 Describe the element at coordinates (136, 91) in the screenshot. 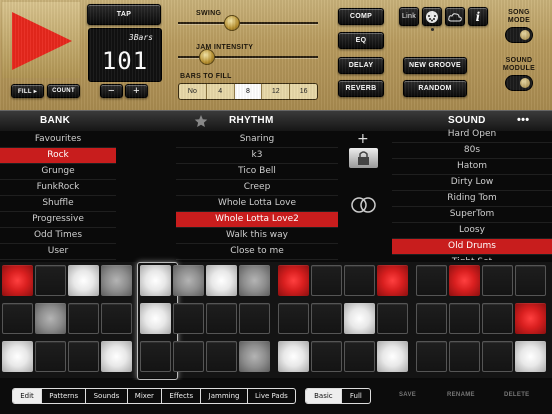

I see `tempo-increase-button: +` at that location.